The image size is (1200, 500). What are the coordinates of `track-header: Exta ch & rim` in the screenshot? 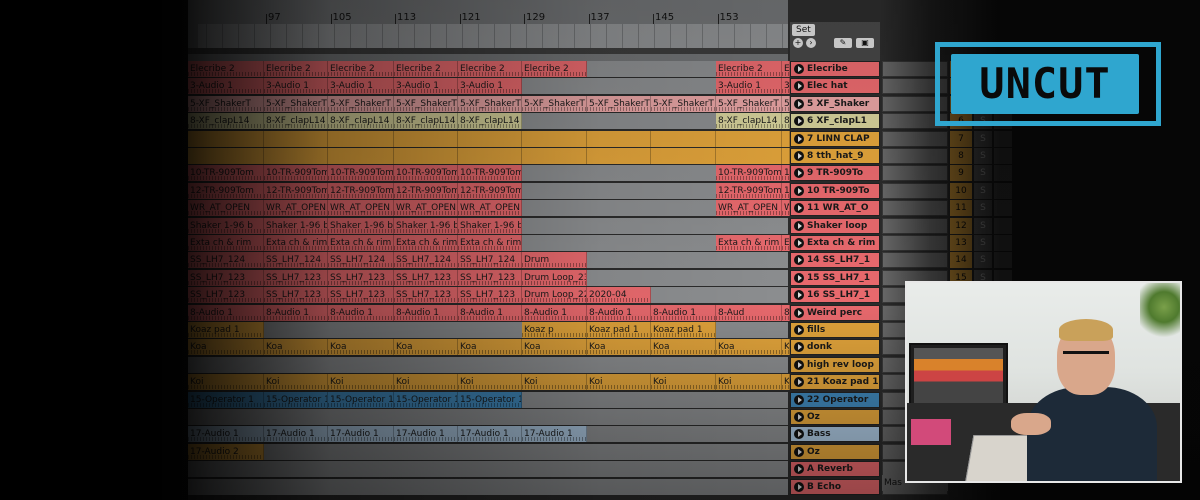 It's located at (835, 243).